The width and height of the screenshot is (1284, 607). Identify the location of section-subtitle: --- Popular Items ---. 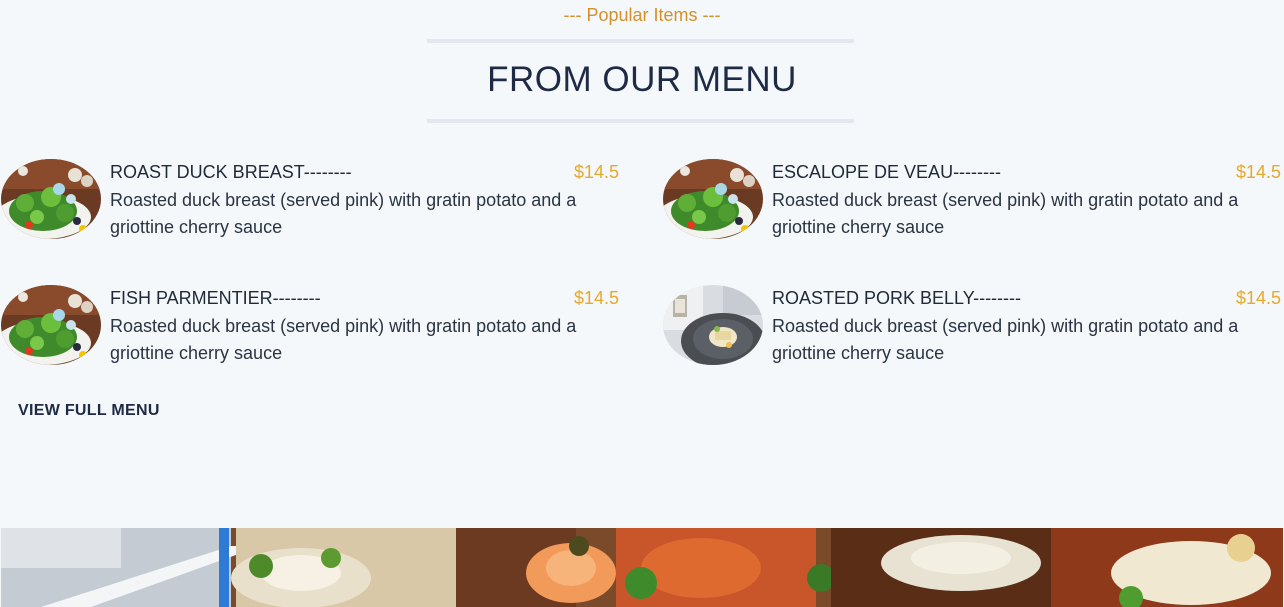
(642, 15).